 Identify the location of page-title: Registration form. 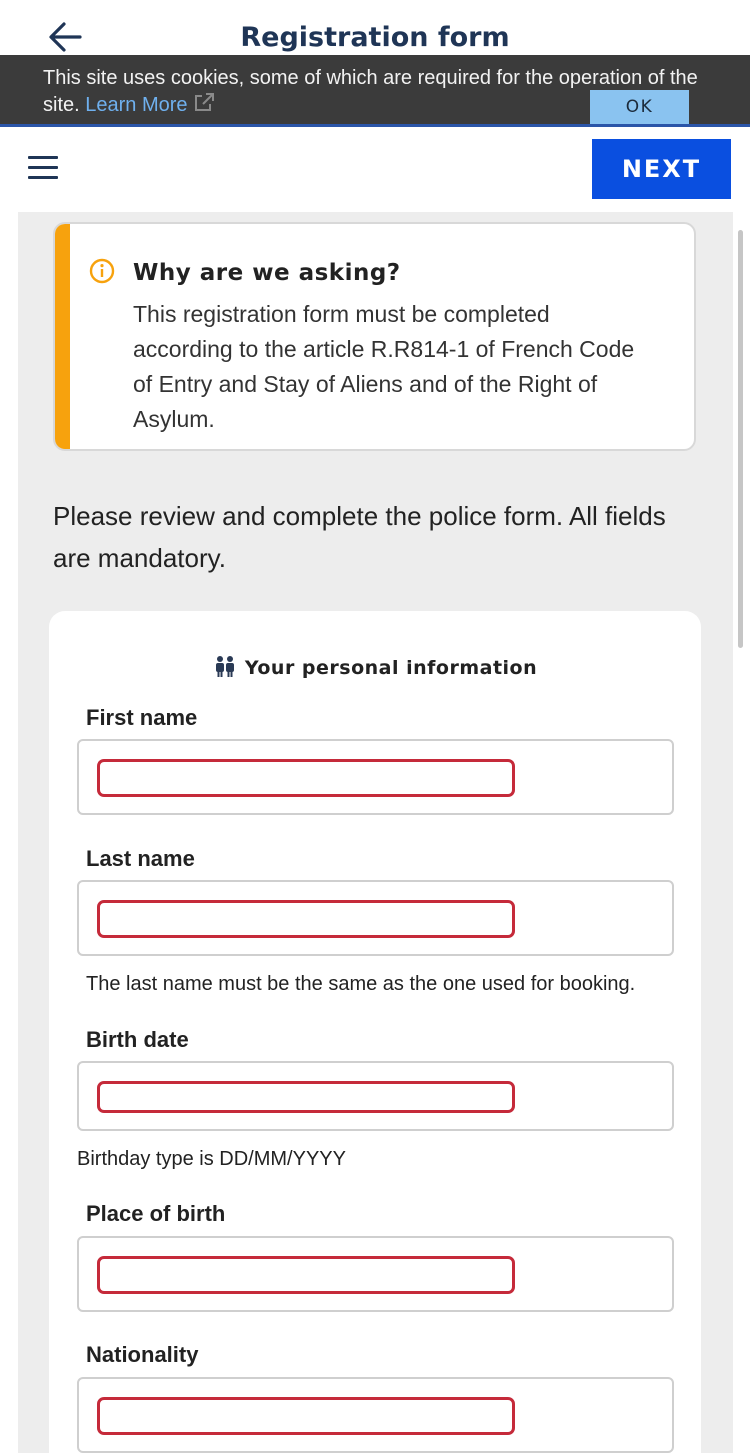
(375, 37).